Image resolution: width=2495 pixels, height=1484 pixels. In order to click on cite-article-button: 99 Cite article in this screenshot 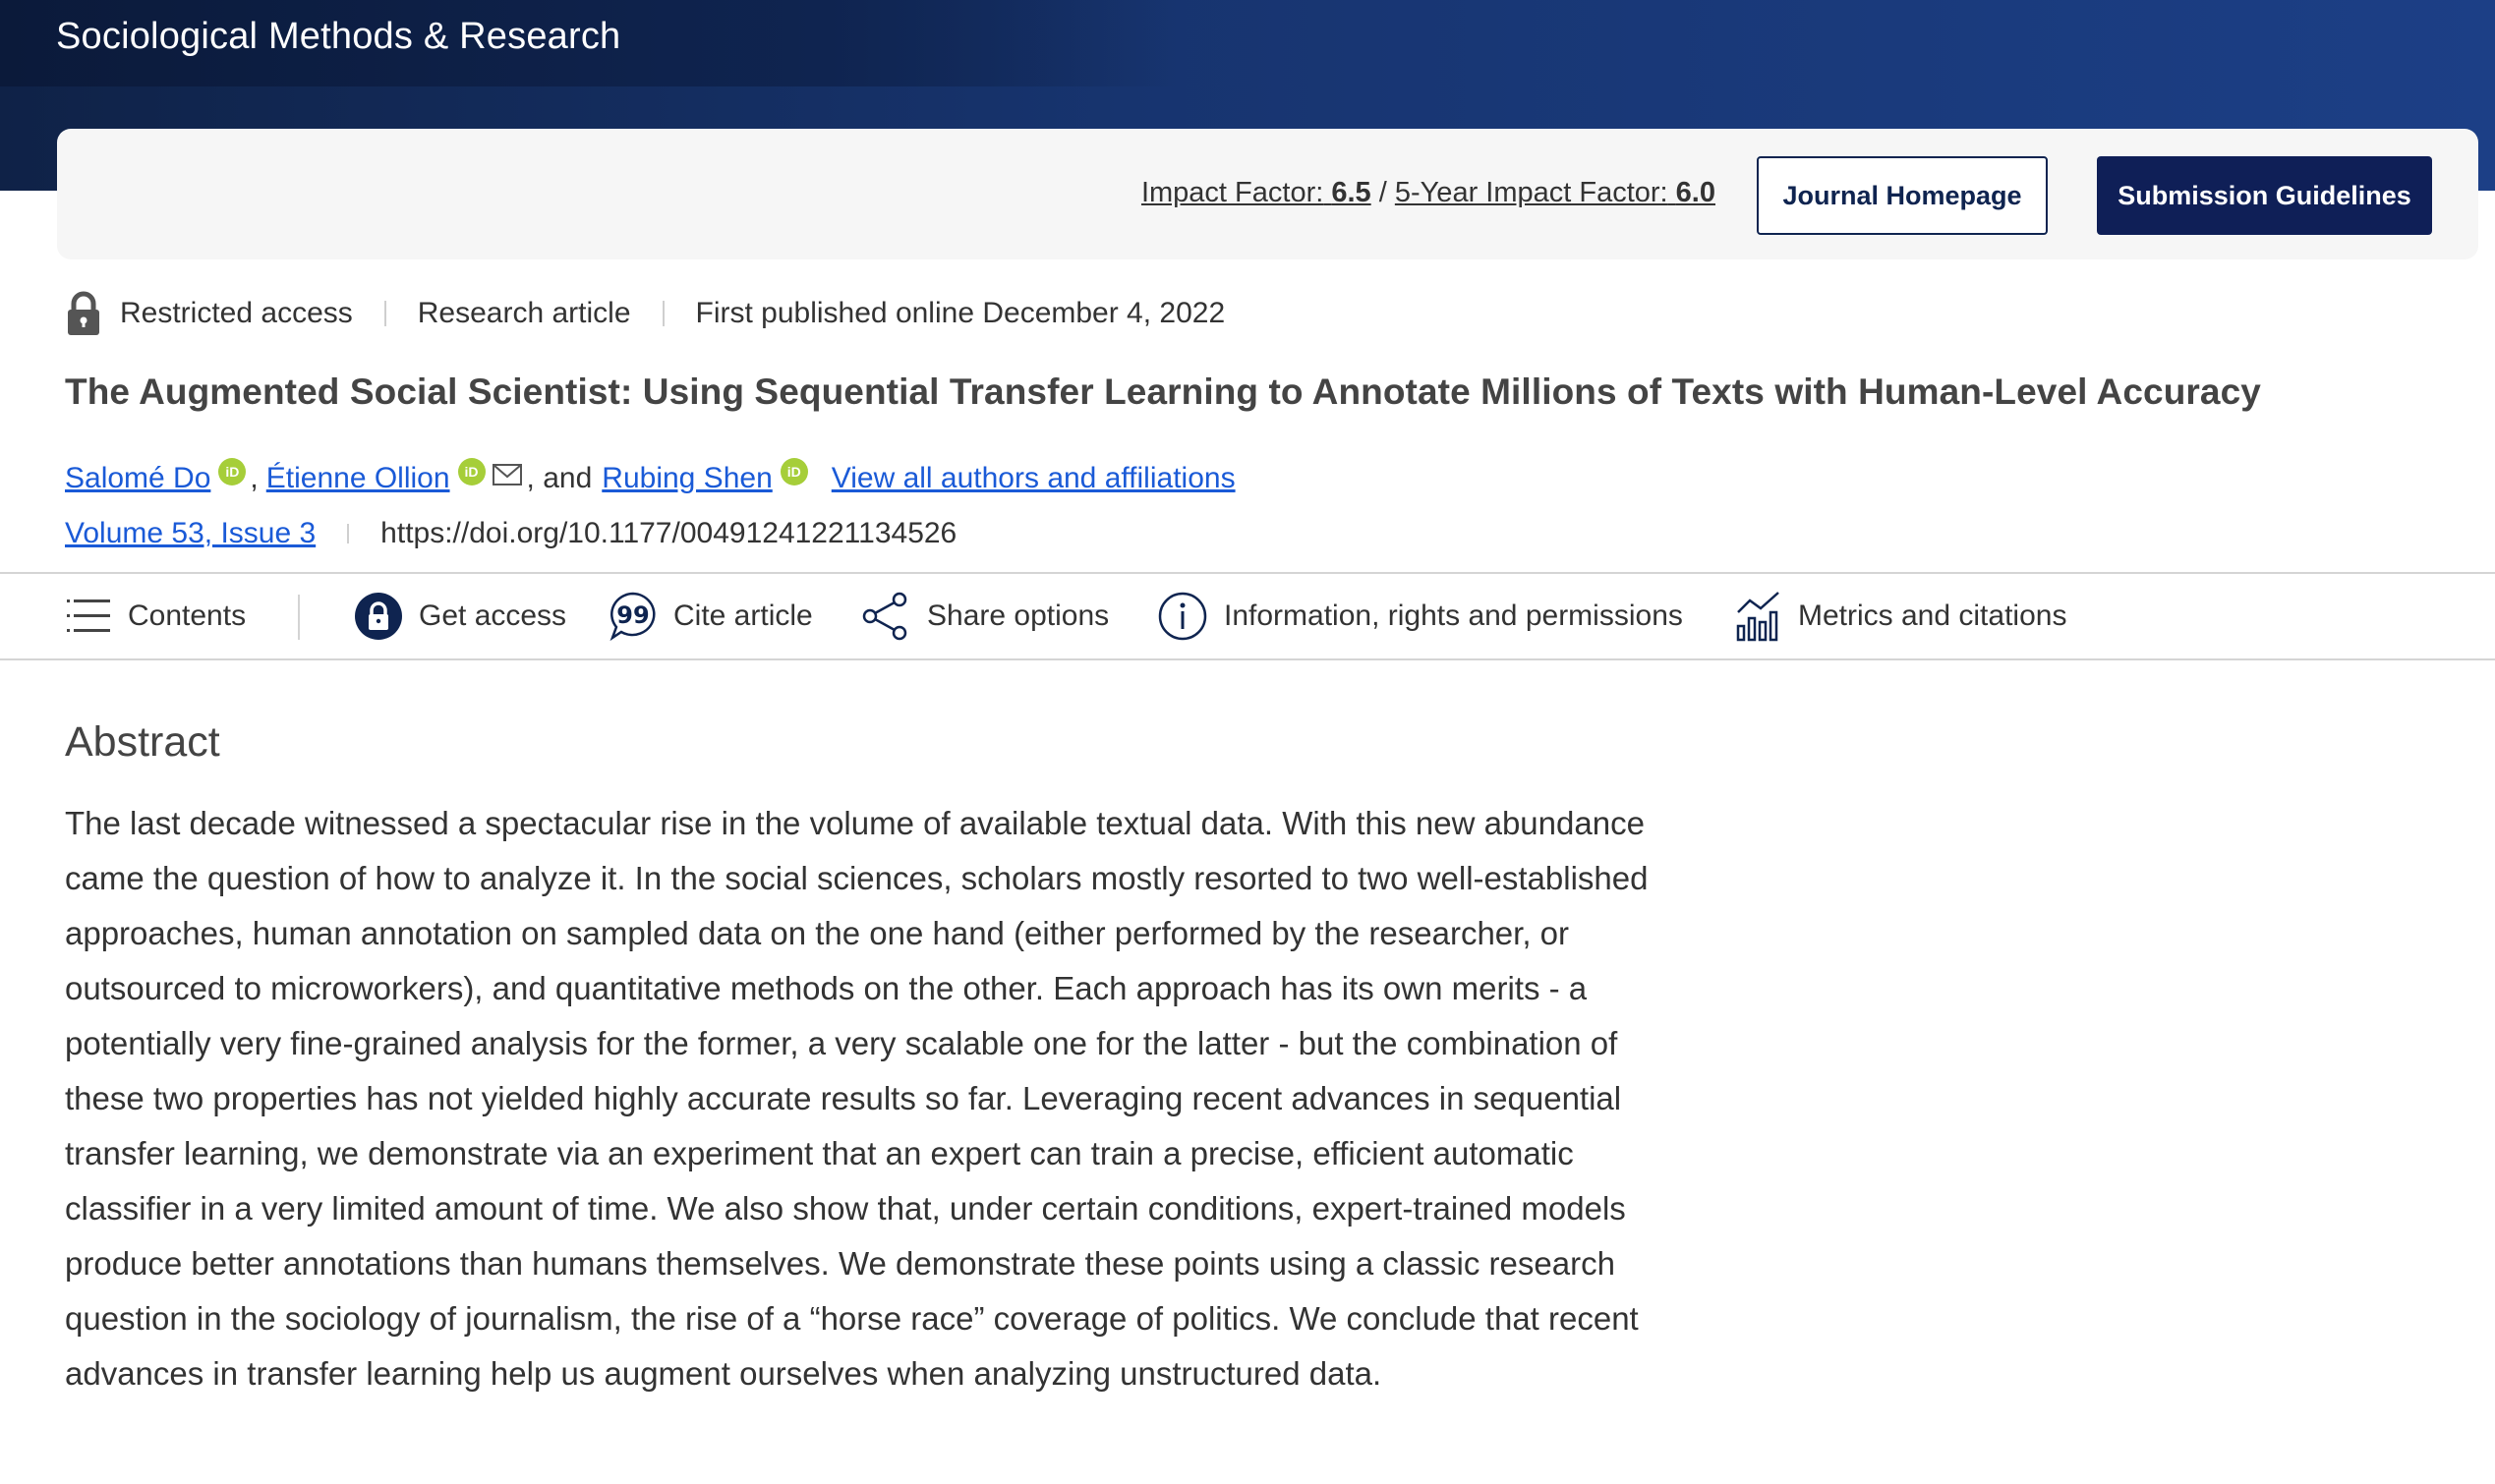, I will do `click(711, 616)`.